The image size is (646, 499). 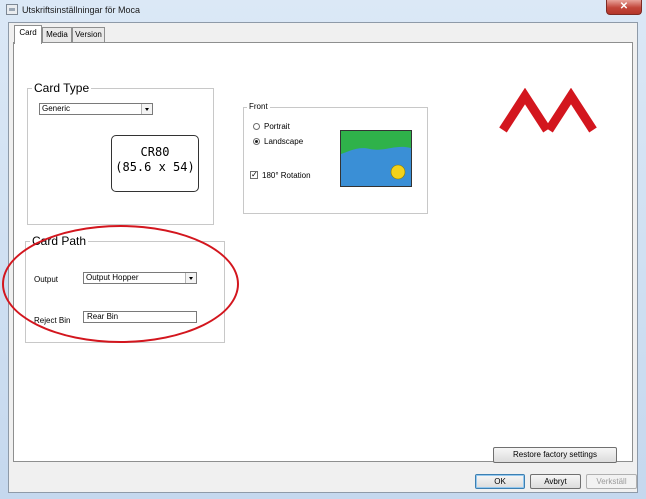 What do you see at coordinates (52, 320) in the screenshot?
I see `reject-bin-label: Reject Bin` at bounding box center [52, 320].